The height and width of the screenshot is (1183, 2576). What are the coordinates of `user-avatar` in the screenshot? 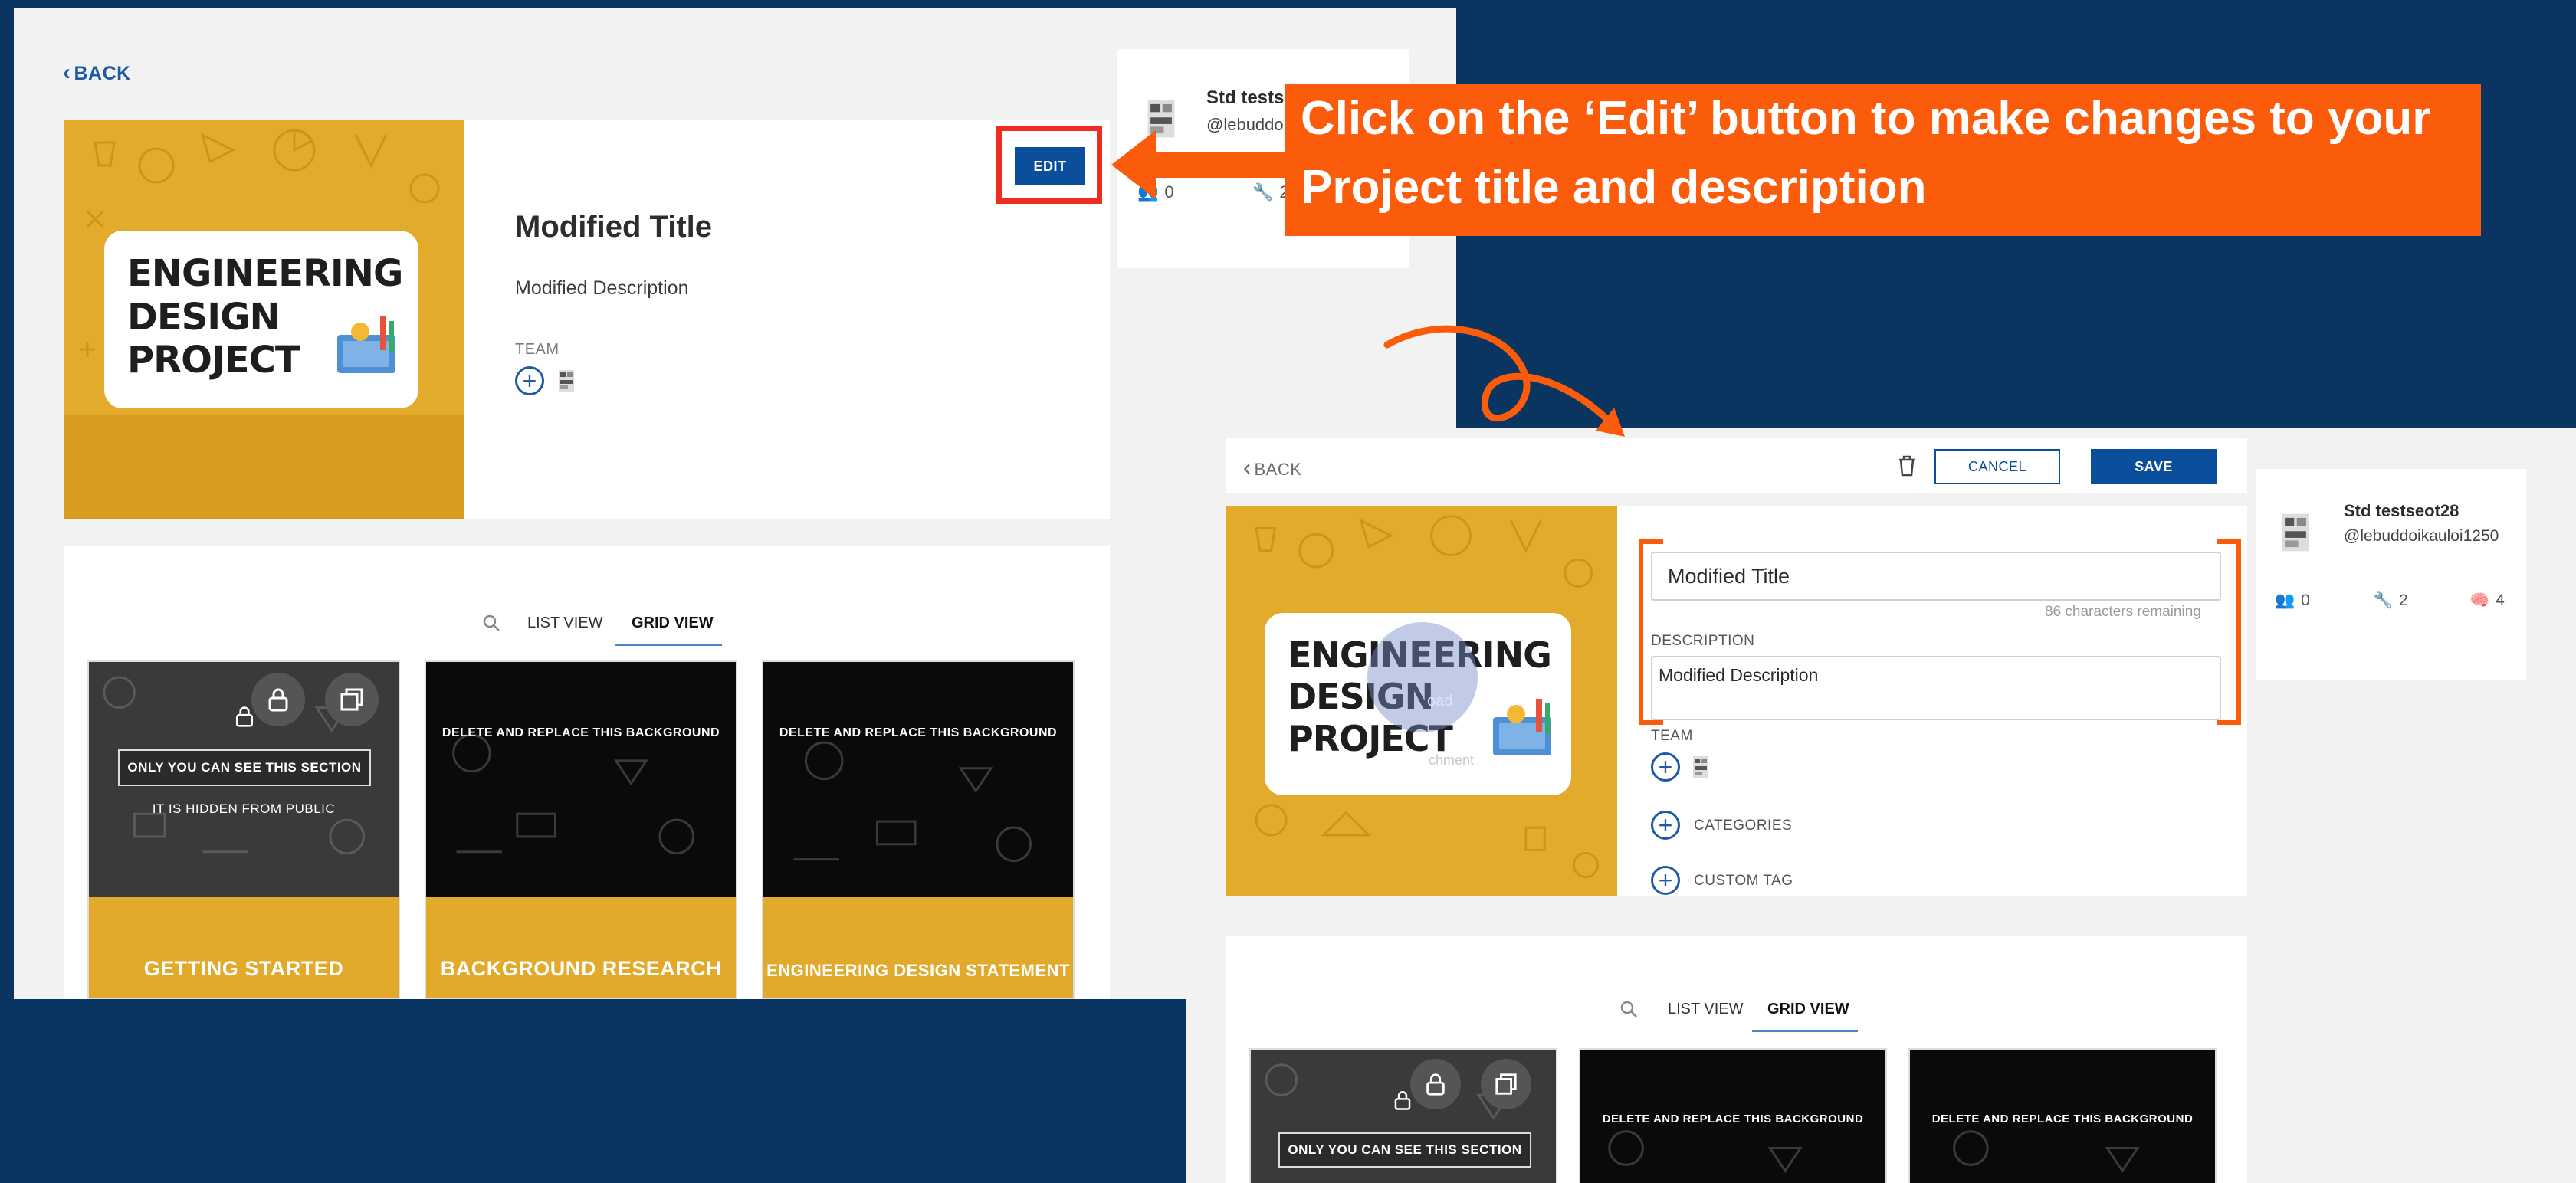 It's located at (2295, 532).